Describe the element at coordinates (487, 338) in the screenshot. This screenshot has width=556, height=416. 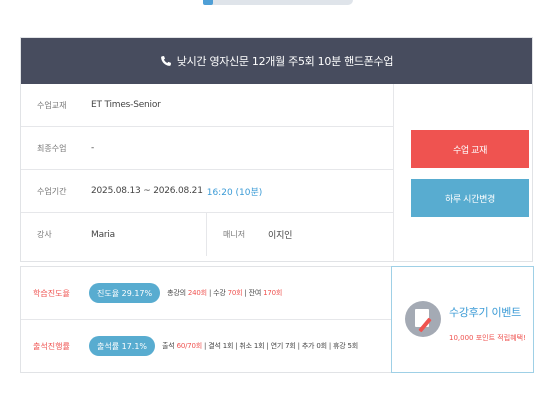
I see `event-subtitle: 10,000 포인트 적립혜택!` at that location.